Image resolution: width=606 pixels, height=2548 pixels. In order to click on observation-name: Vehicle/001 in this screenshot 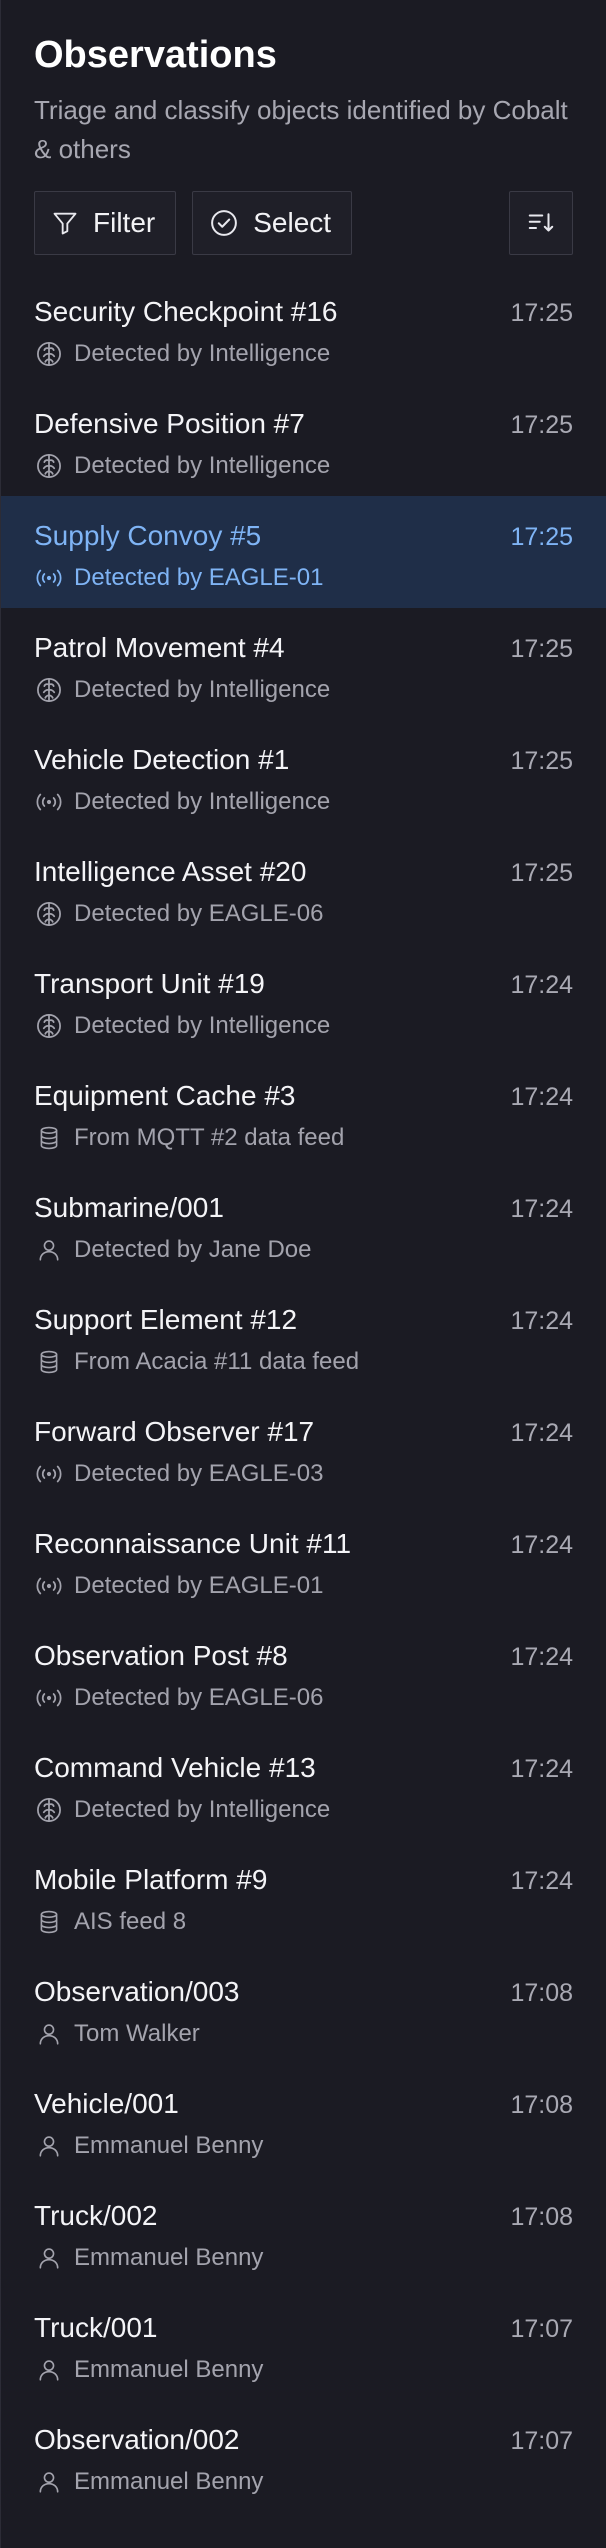, I will do `click(106, 2103)`.